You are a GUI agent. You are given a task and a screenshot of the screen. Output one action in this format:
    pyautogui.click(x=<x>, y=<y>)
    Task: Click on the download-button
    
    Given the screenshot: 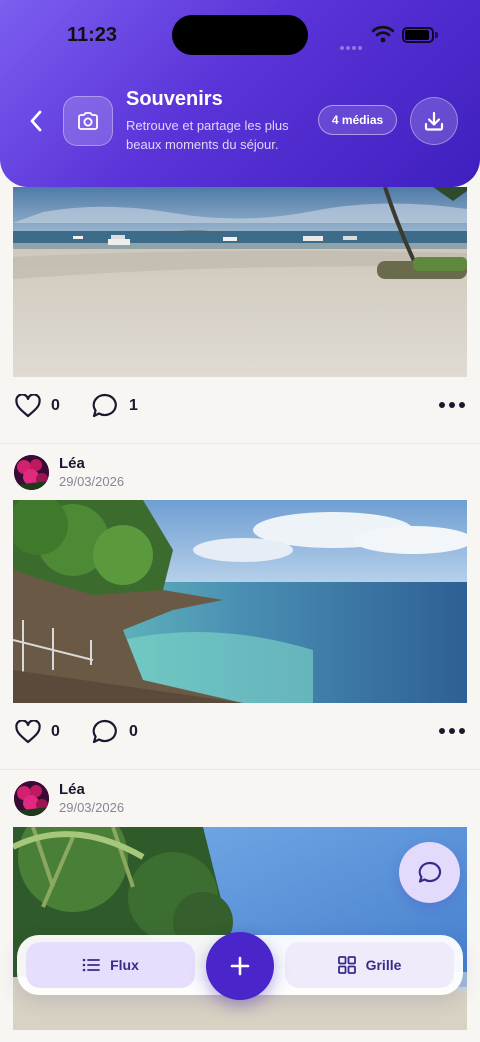 What is the action you would take?
    pyautogui.click(x=434, y=121)
    